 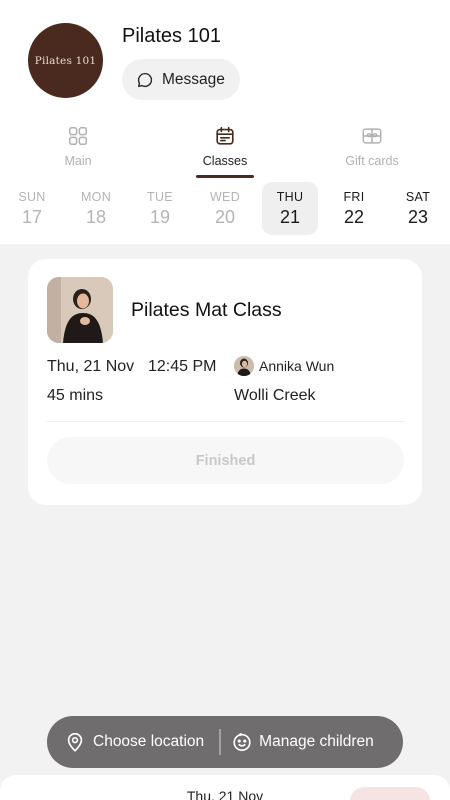 I want to click on chat-bubble-icon, so click(x=145, y=79).